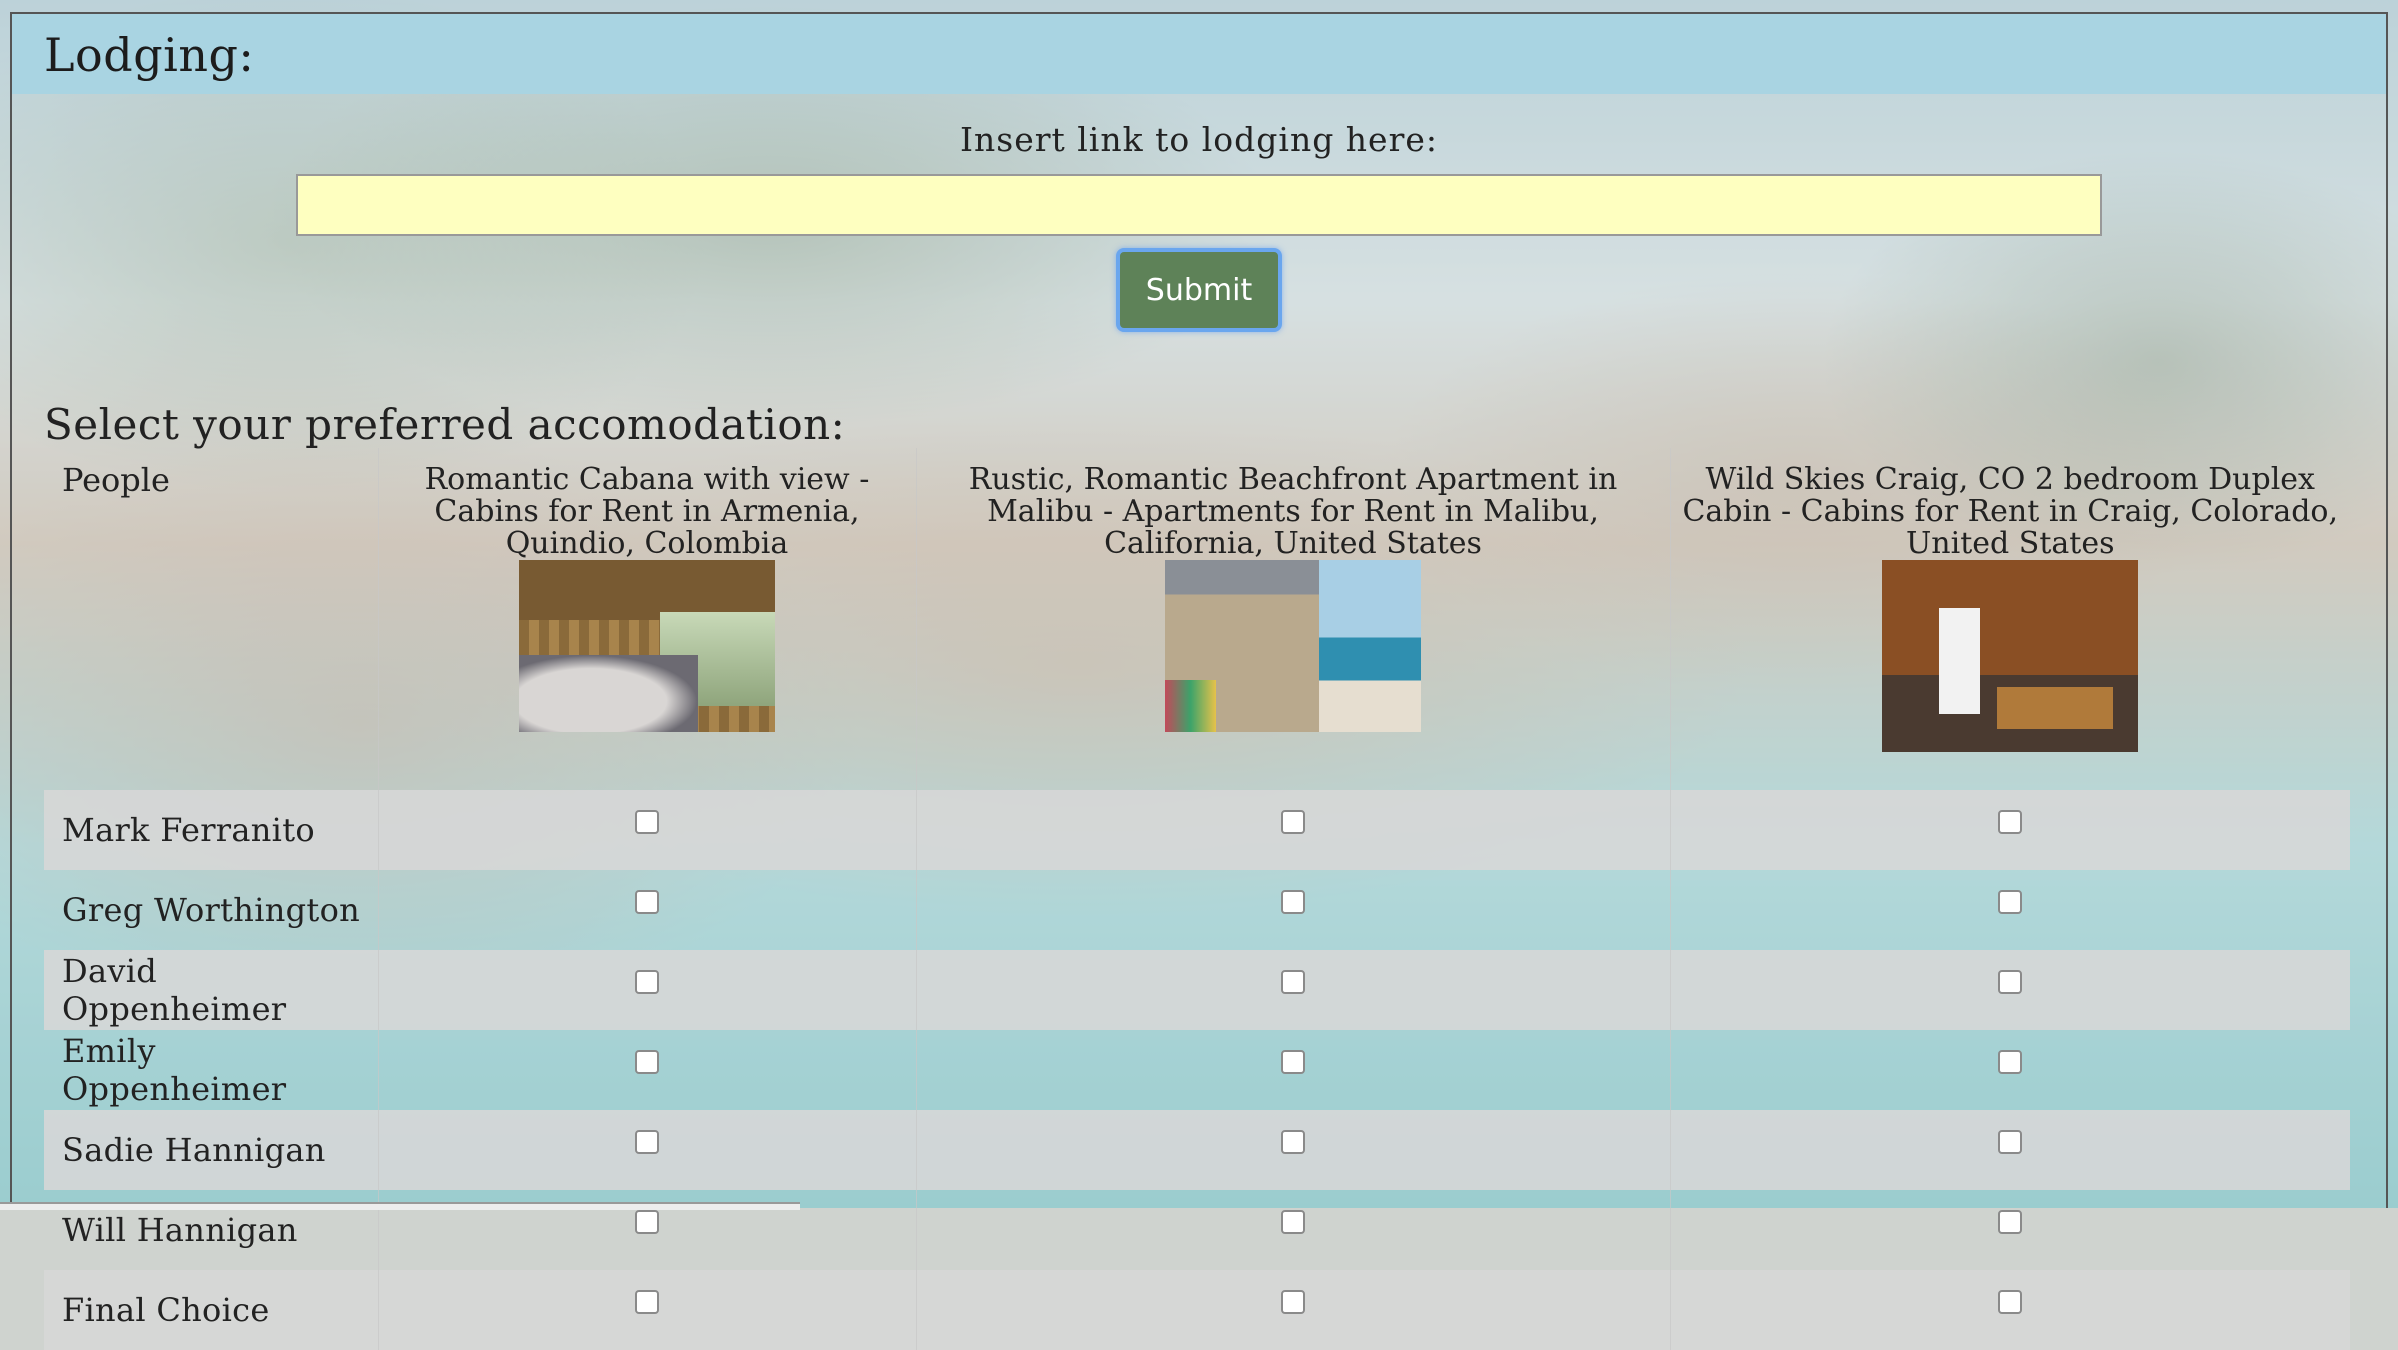 The image size is (2398, 1350). I want to click on person-name: Greg Worthington, so click(211, 910).